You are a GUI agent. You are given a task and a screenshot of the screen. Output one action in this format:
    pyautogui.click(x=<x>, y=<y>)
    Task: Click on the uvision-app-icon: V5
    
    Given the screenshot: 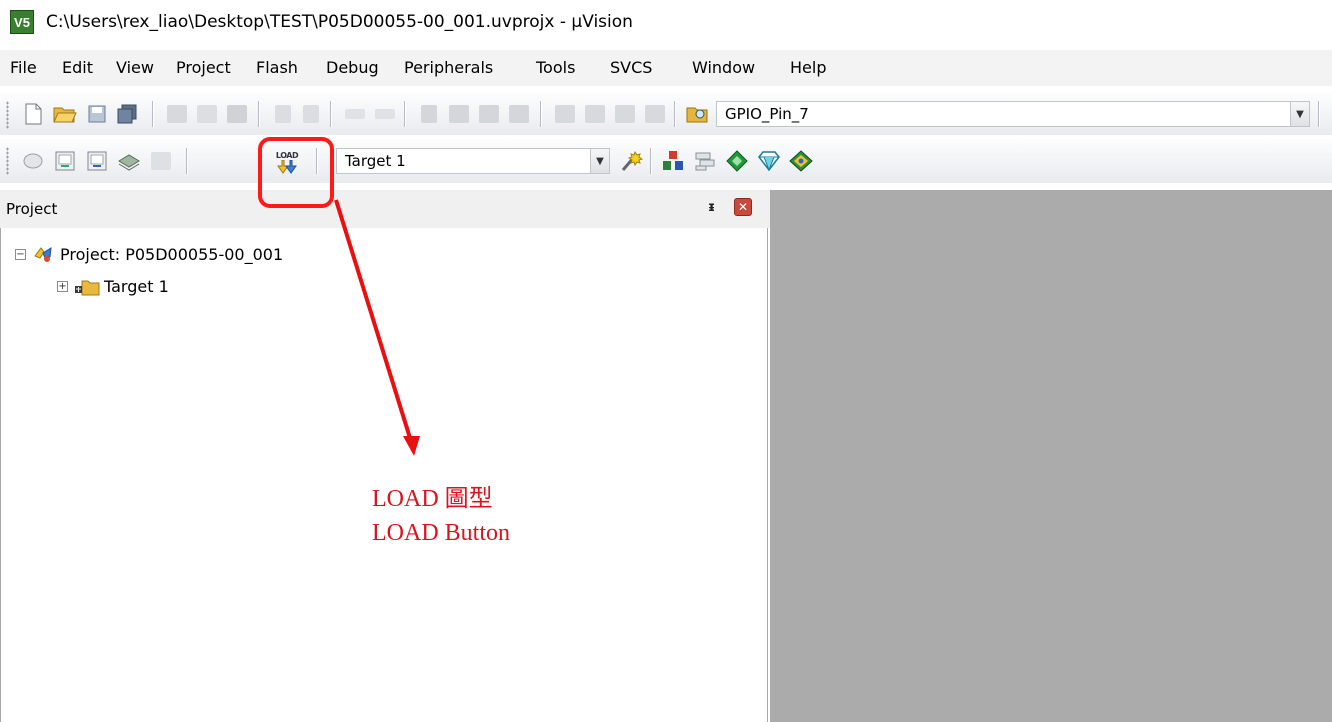 What is the action you would take?
    pyautogui.click(x=22, y=22)
    